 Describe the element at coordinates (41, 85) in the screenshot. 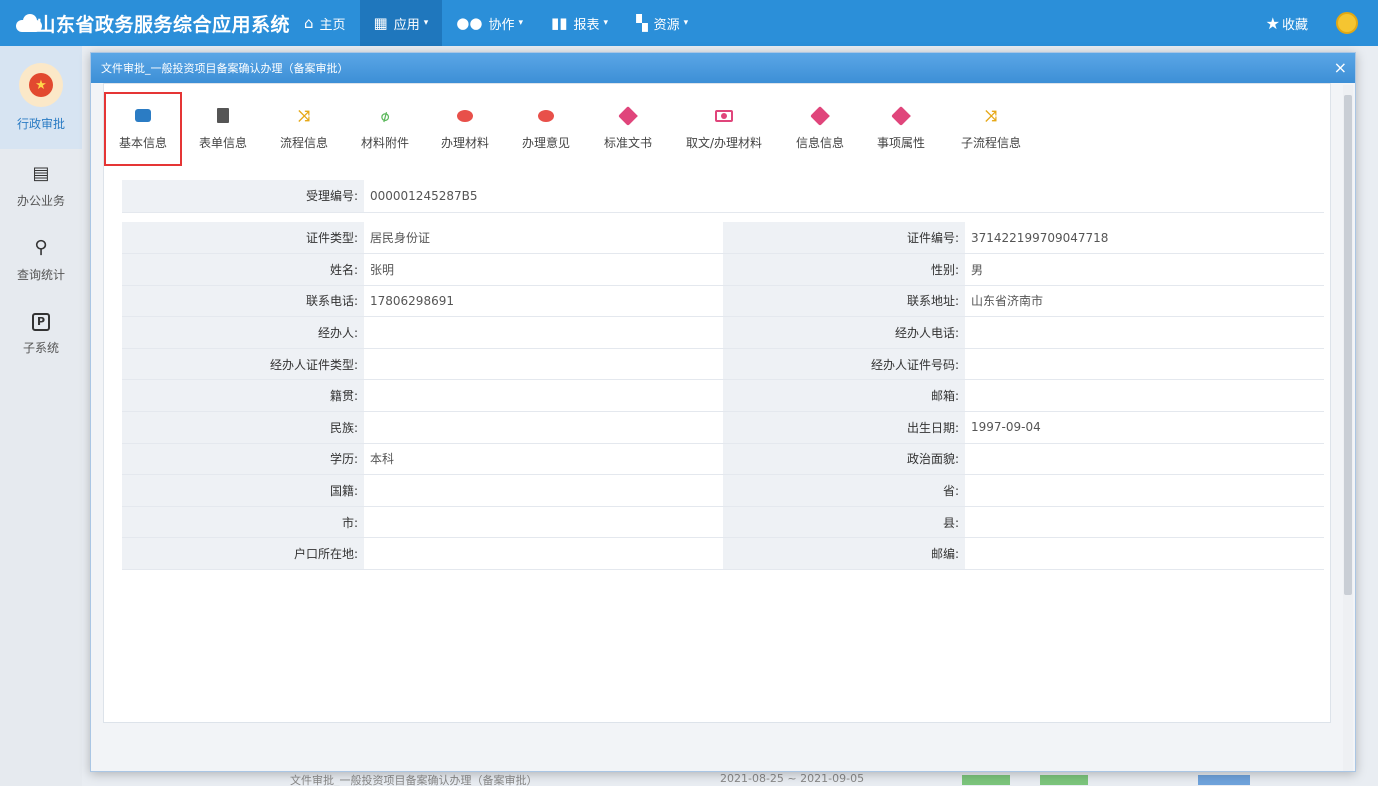

I see `medal-icon: ★` at that location.